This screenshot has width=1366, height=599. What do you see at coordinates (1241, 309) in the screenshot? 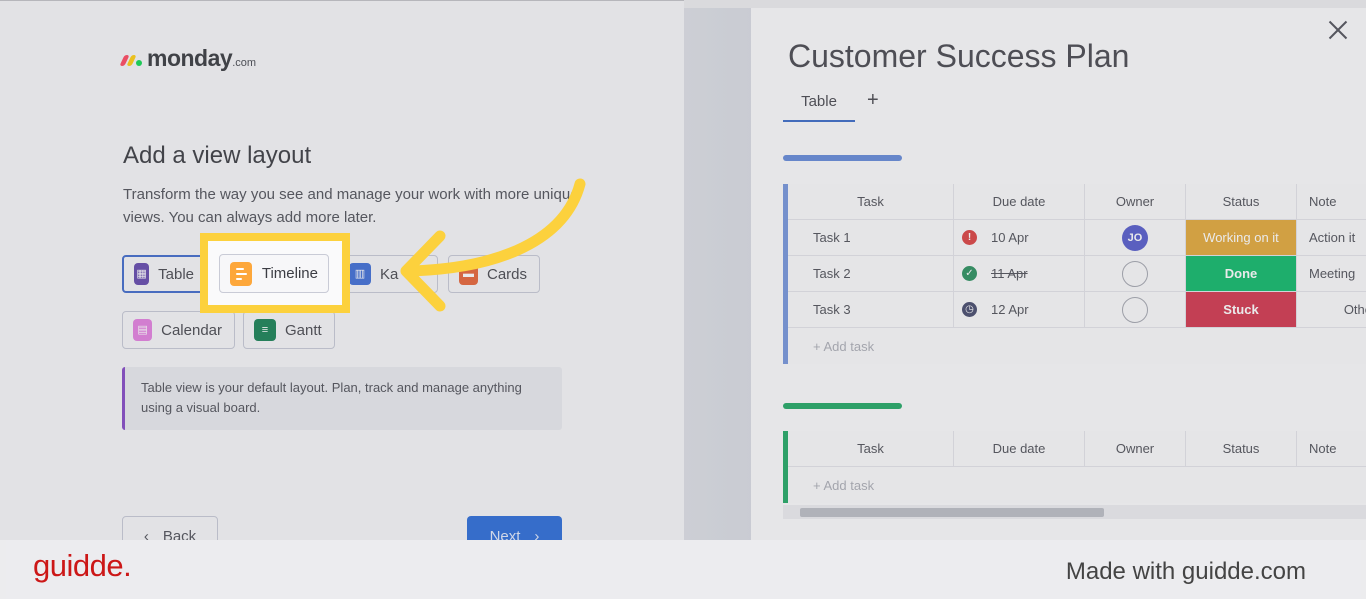
I see `status-badge: Stuck` at bounding box center [1241, 309].